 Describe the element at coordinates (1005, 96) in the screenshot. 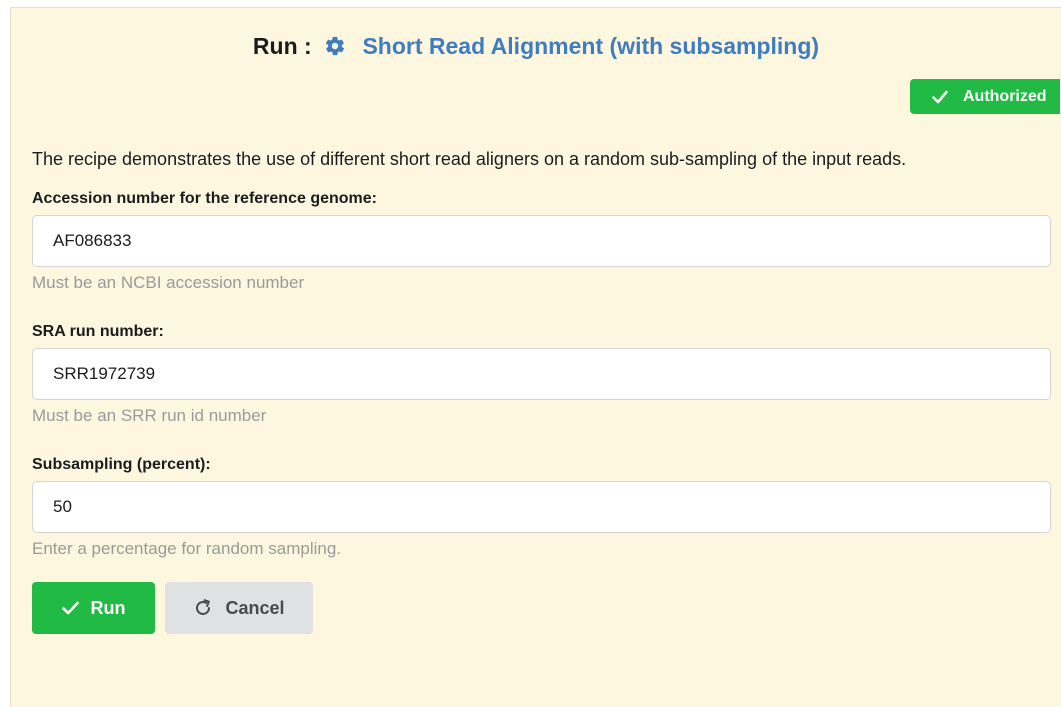

I see `authorized-label: Authorized` at that location.